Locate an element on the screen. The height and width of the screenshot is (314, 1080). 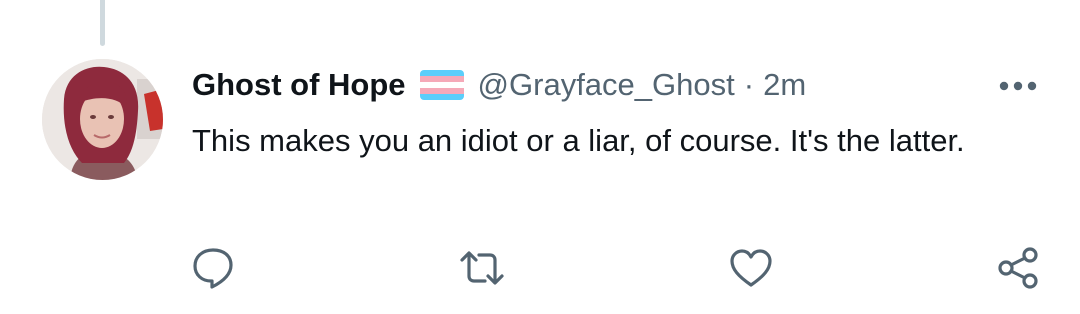
more-dots-icon is located at coordinates (1018, 86).